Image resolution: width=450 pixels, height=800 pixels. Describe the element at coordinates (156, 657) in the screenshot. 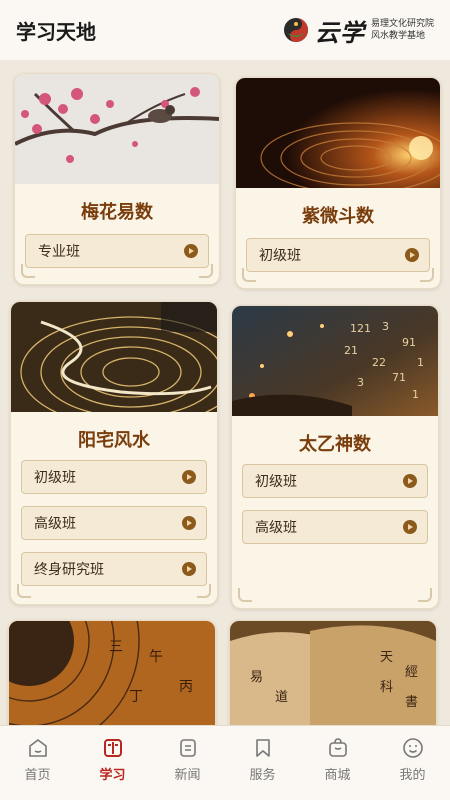

I see `svg-text: 午` at that location.